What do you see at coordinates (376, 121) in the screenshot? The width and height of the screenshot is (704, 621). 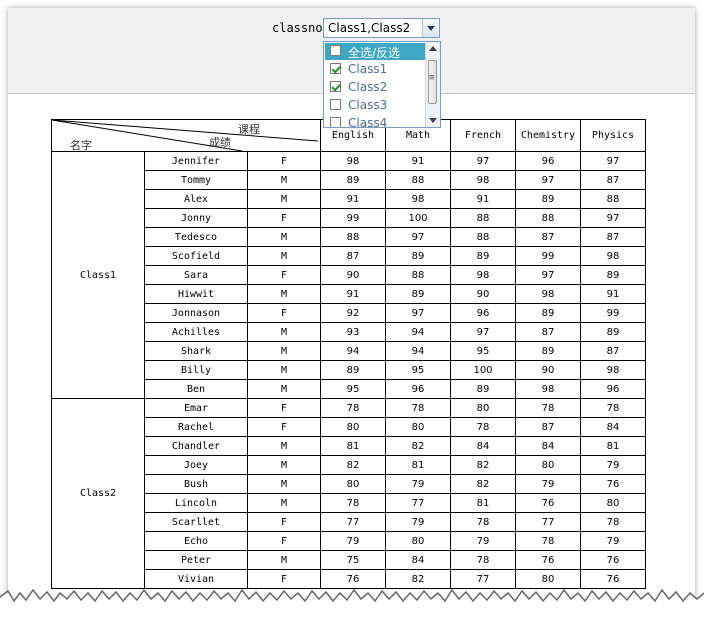 I see `option-class4: Class4` at bounding box center [376, 121].